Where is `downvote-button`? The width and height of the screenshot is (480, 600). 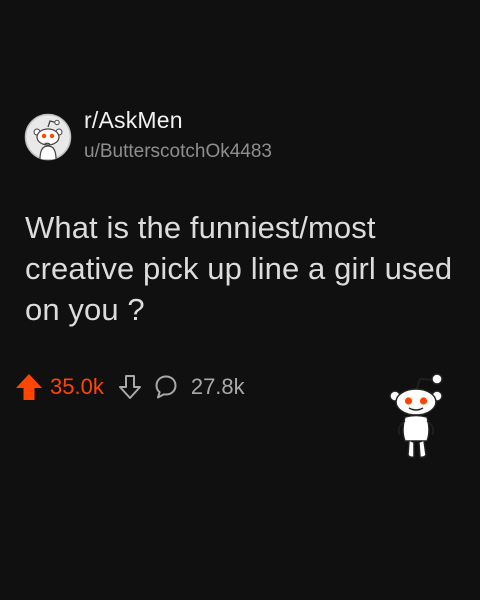
downvote-button is located at coordinates (136, 387).